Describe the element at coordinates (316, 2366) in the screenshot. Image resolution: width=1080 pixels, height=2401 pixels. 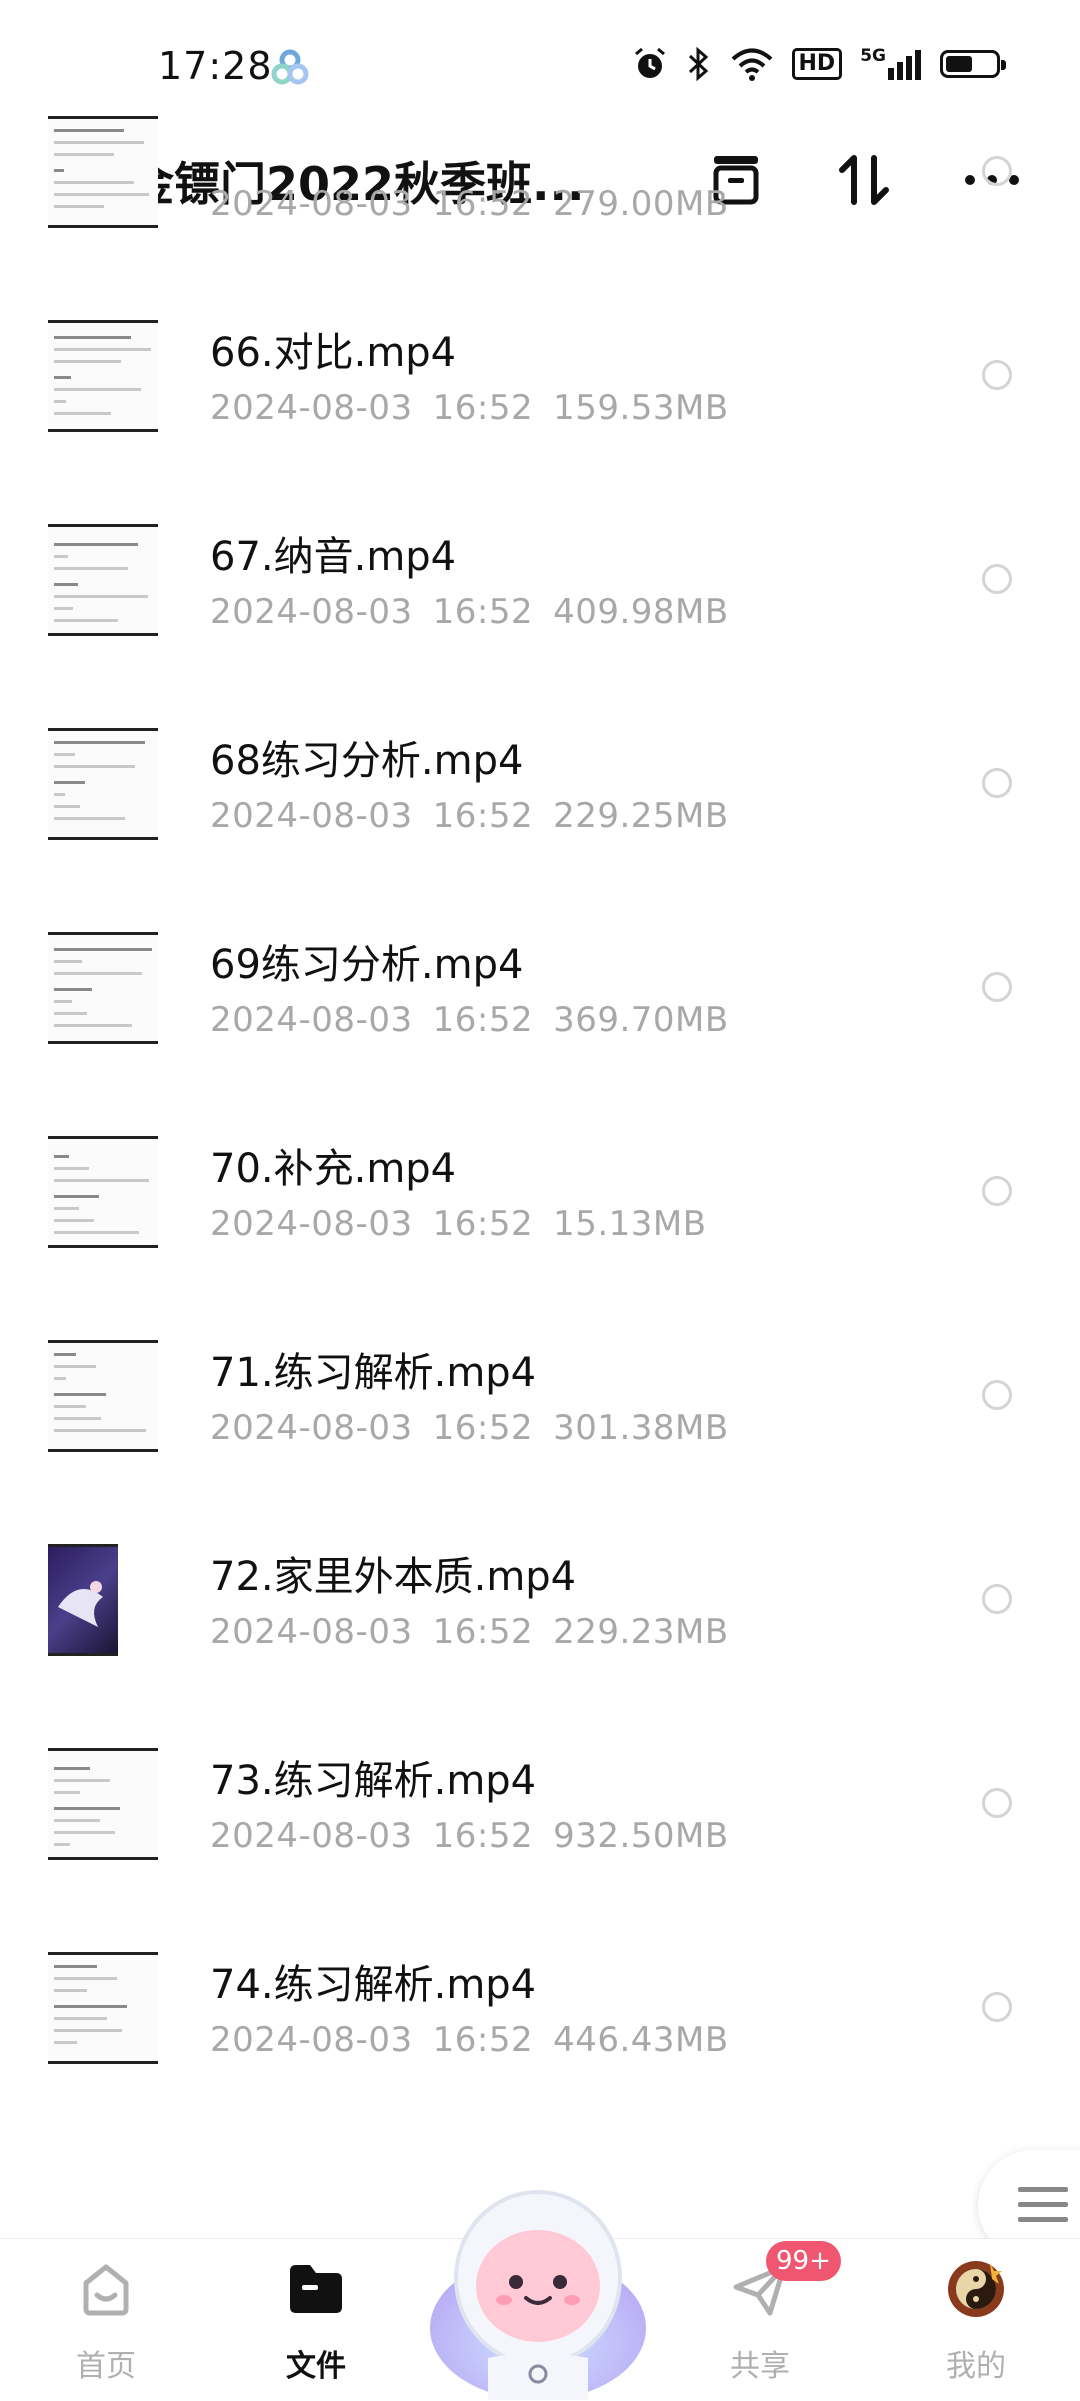
I see `nav-label-files: 文件` at that location.